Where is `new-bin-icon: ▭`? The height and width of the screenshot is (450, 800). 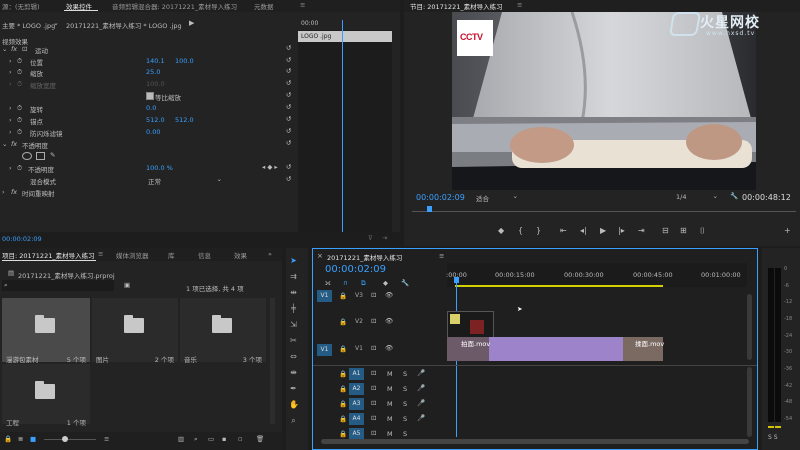 new-bin-icon: ▭ is located at coordinates (211, 439).